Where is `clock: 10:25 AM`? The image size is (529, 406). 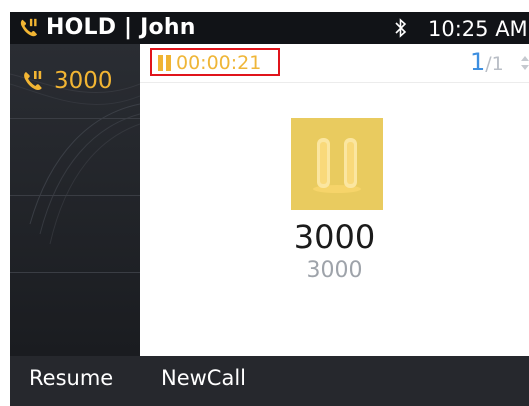
clock: 10:25 AM is located at coordinates (478, 29).